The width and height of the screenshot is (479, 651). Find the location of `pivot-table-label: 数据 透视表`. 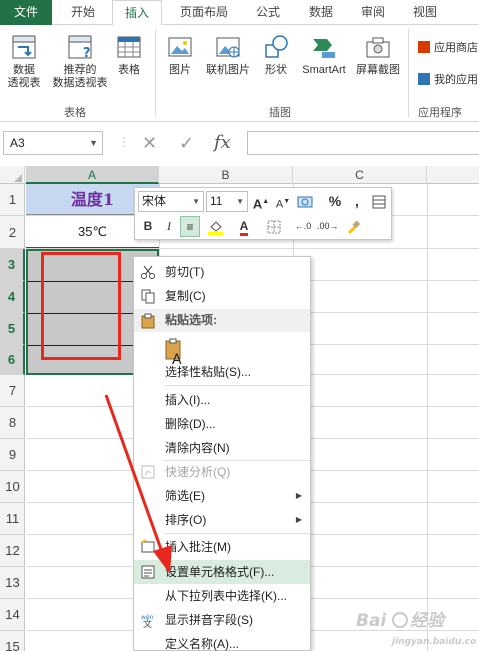

pivot-table-label: 数据 透视表 is located at coordinates (24, 76).